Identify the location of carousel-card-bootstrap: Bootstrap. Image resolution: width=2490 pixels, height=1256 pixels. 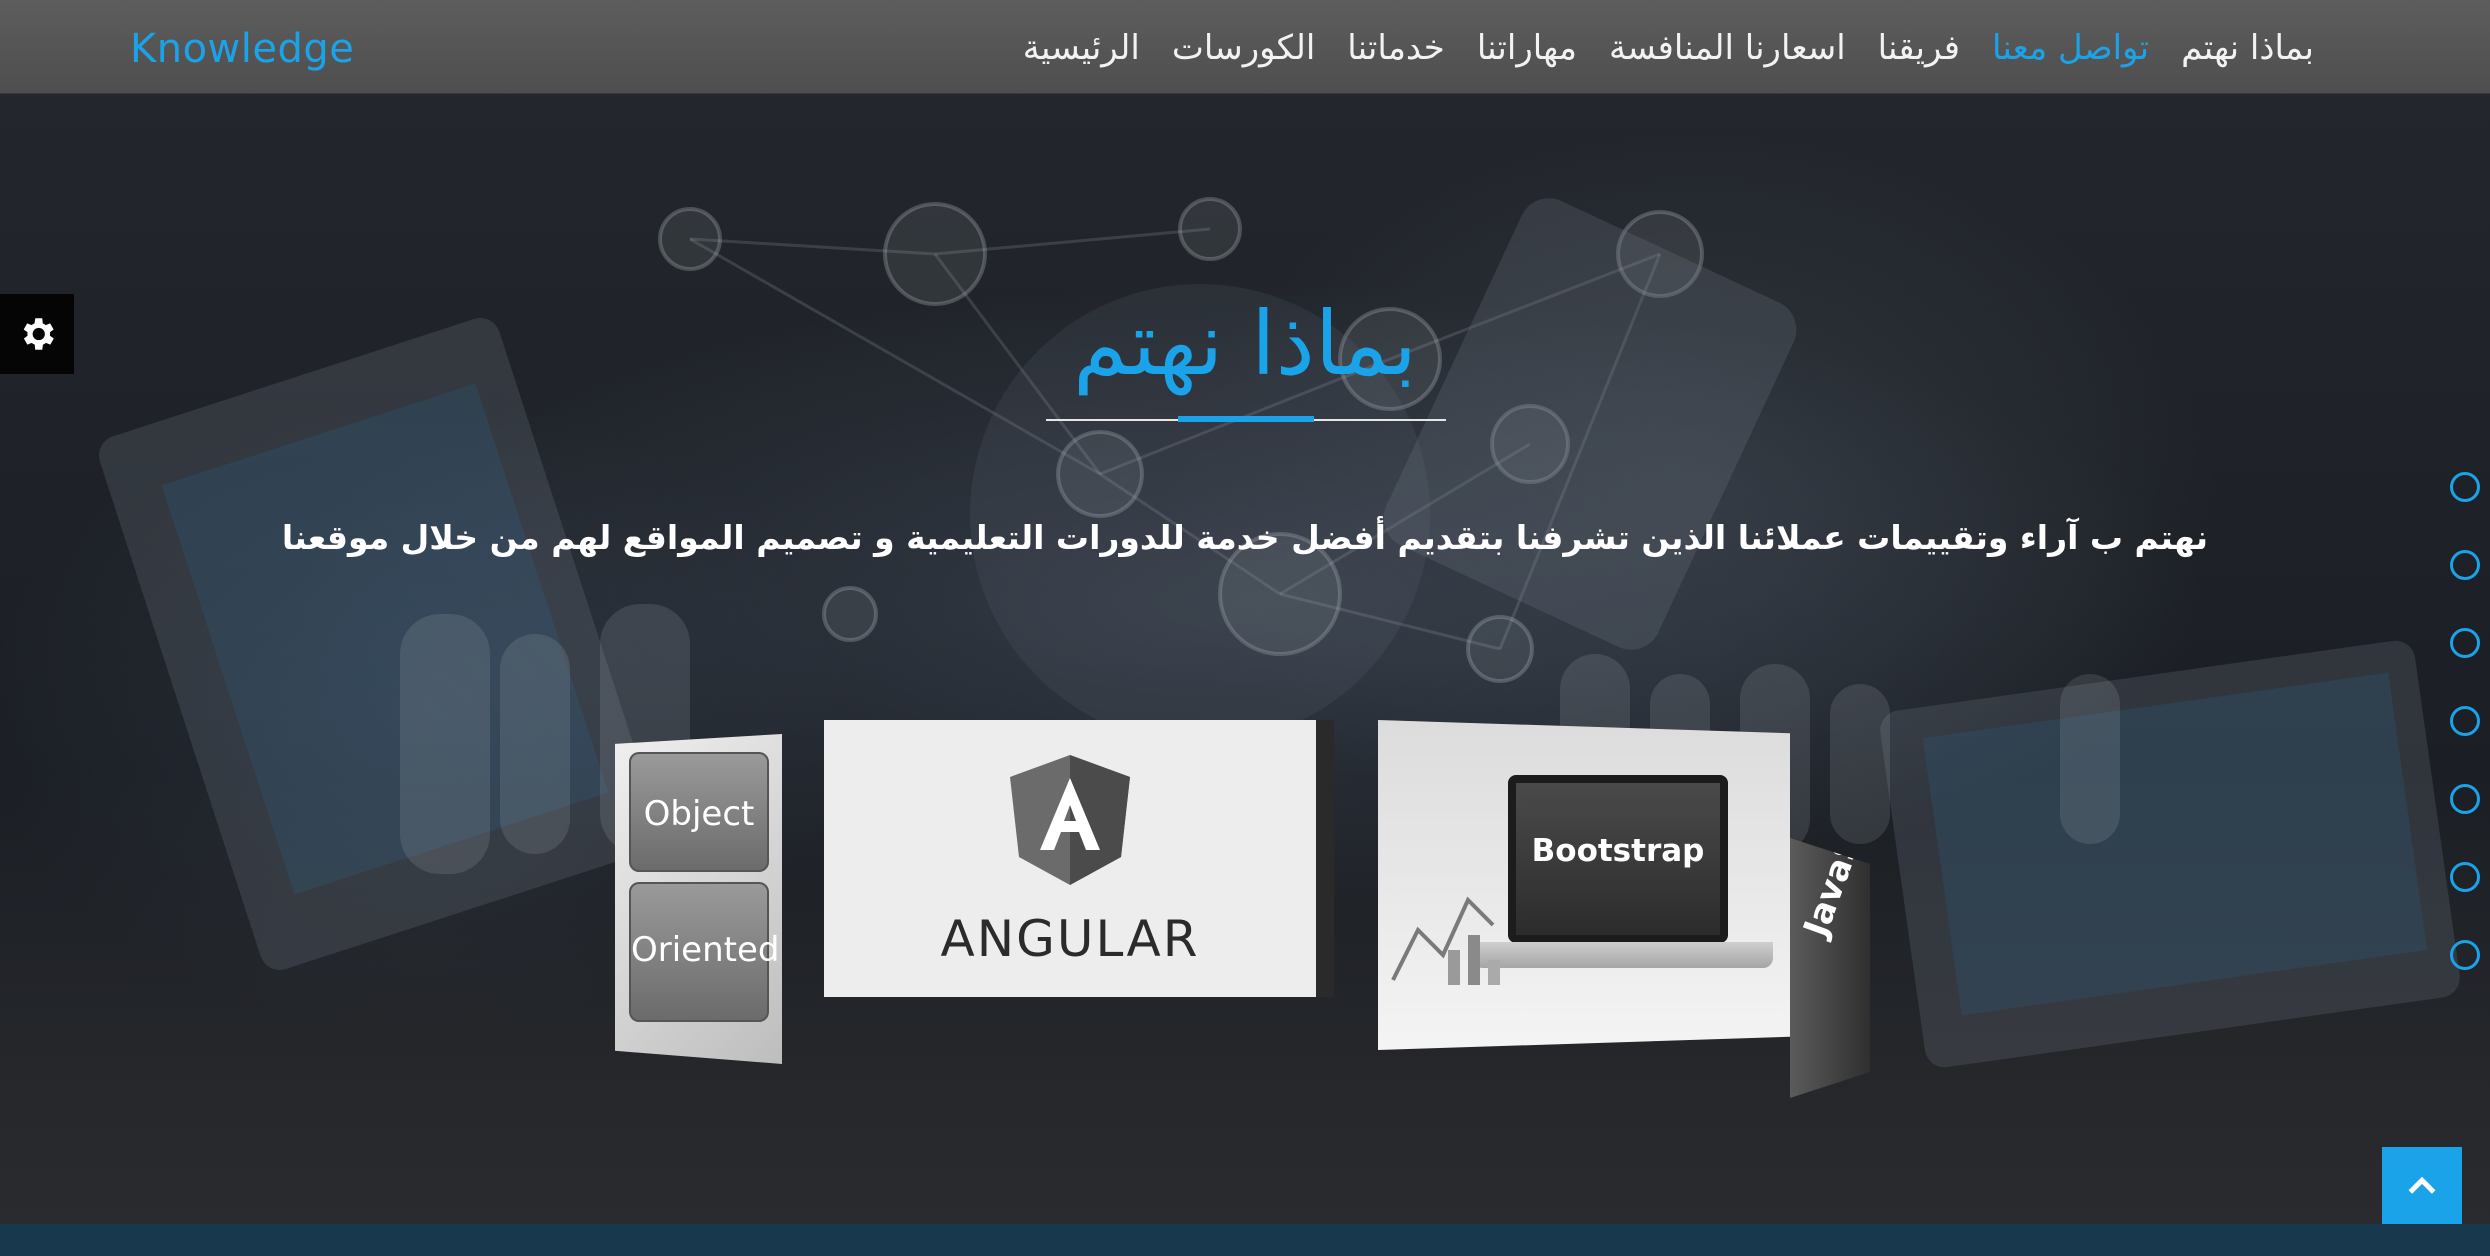
(1584, 885).